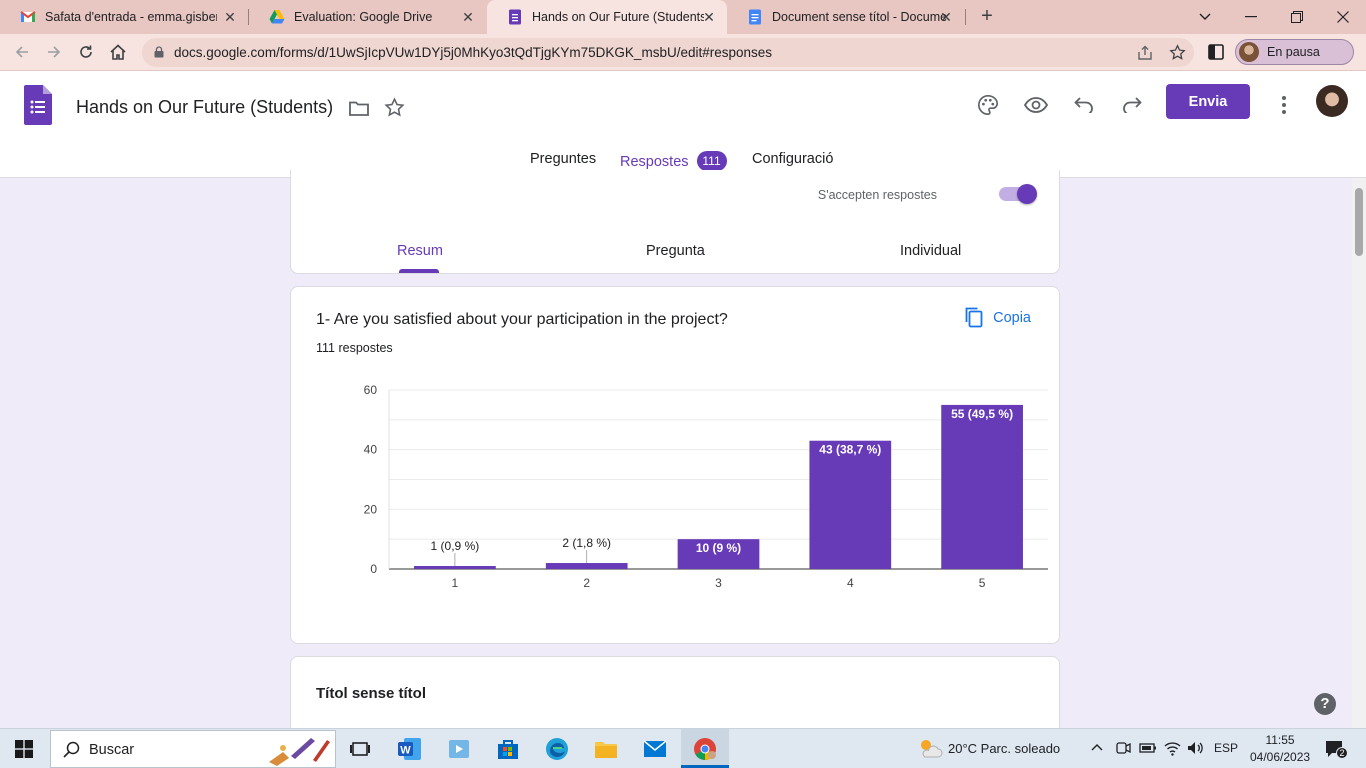 The image size is (1366, 768). Describe the element at coordinates (193, 749) in the screenshot. I see `taskbar-search-box: Buscar` at that location.